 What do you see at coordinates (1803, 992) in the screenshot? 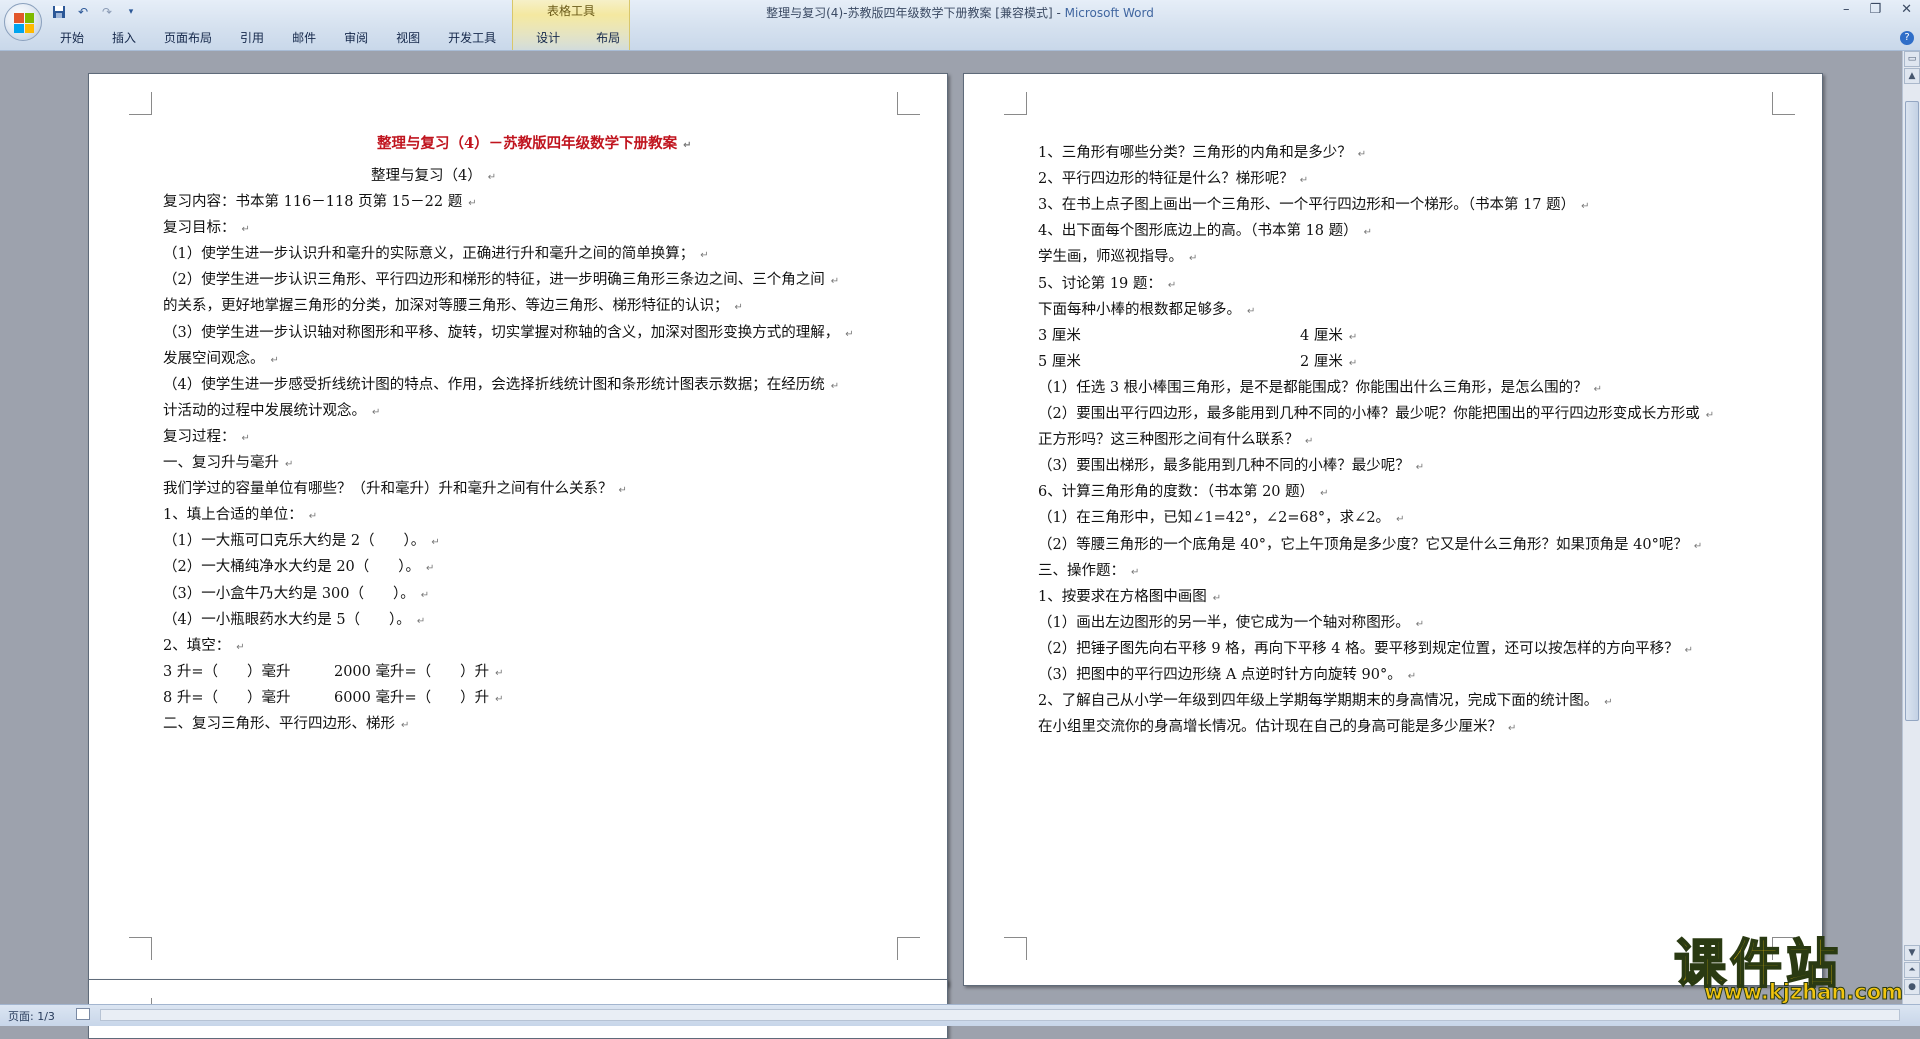
I see `watermark-url: www.kjzhan.com` at bounding box center [1803, 992].